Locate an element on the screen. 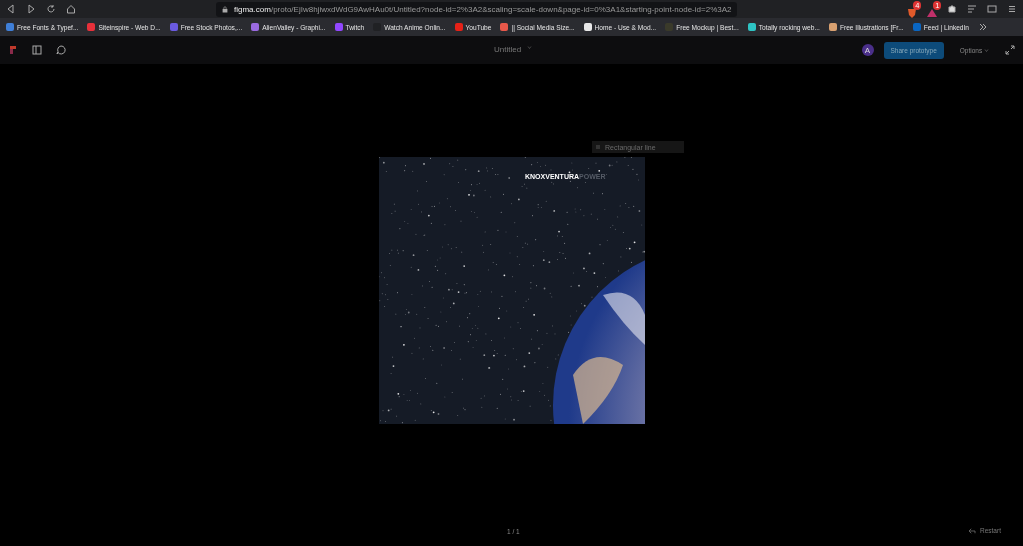 The width and height of the screenshot is (1023, 546). lock-icon is located at coordinates (225, 9).